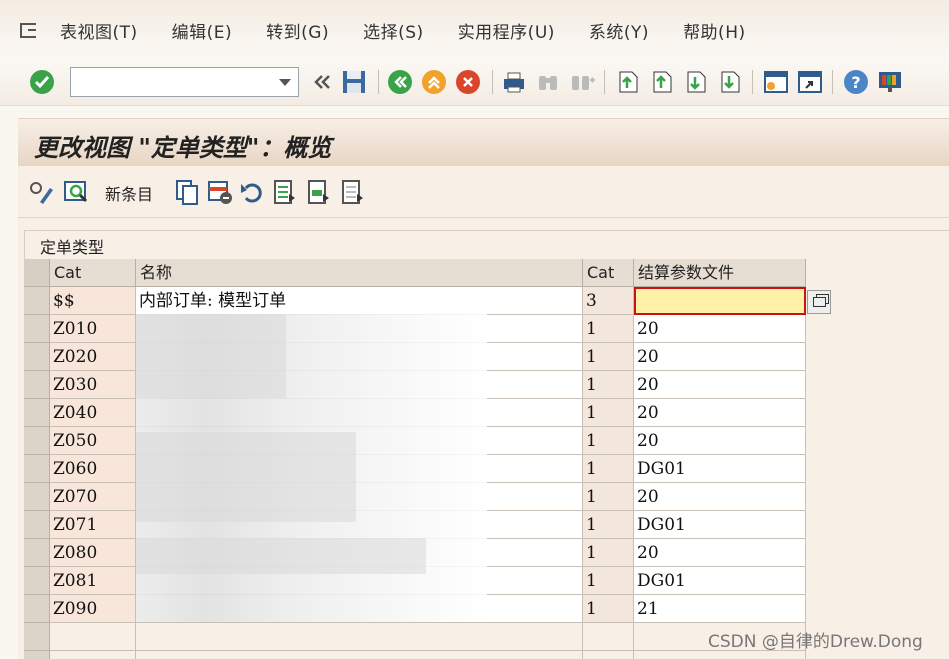 This screenshot has width=949, height=659. I want to click on menu-selection: 选择(S), so click(393, 30).